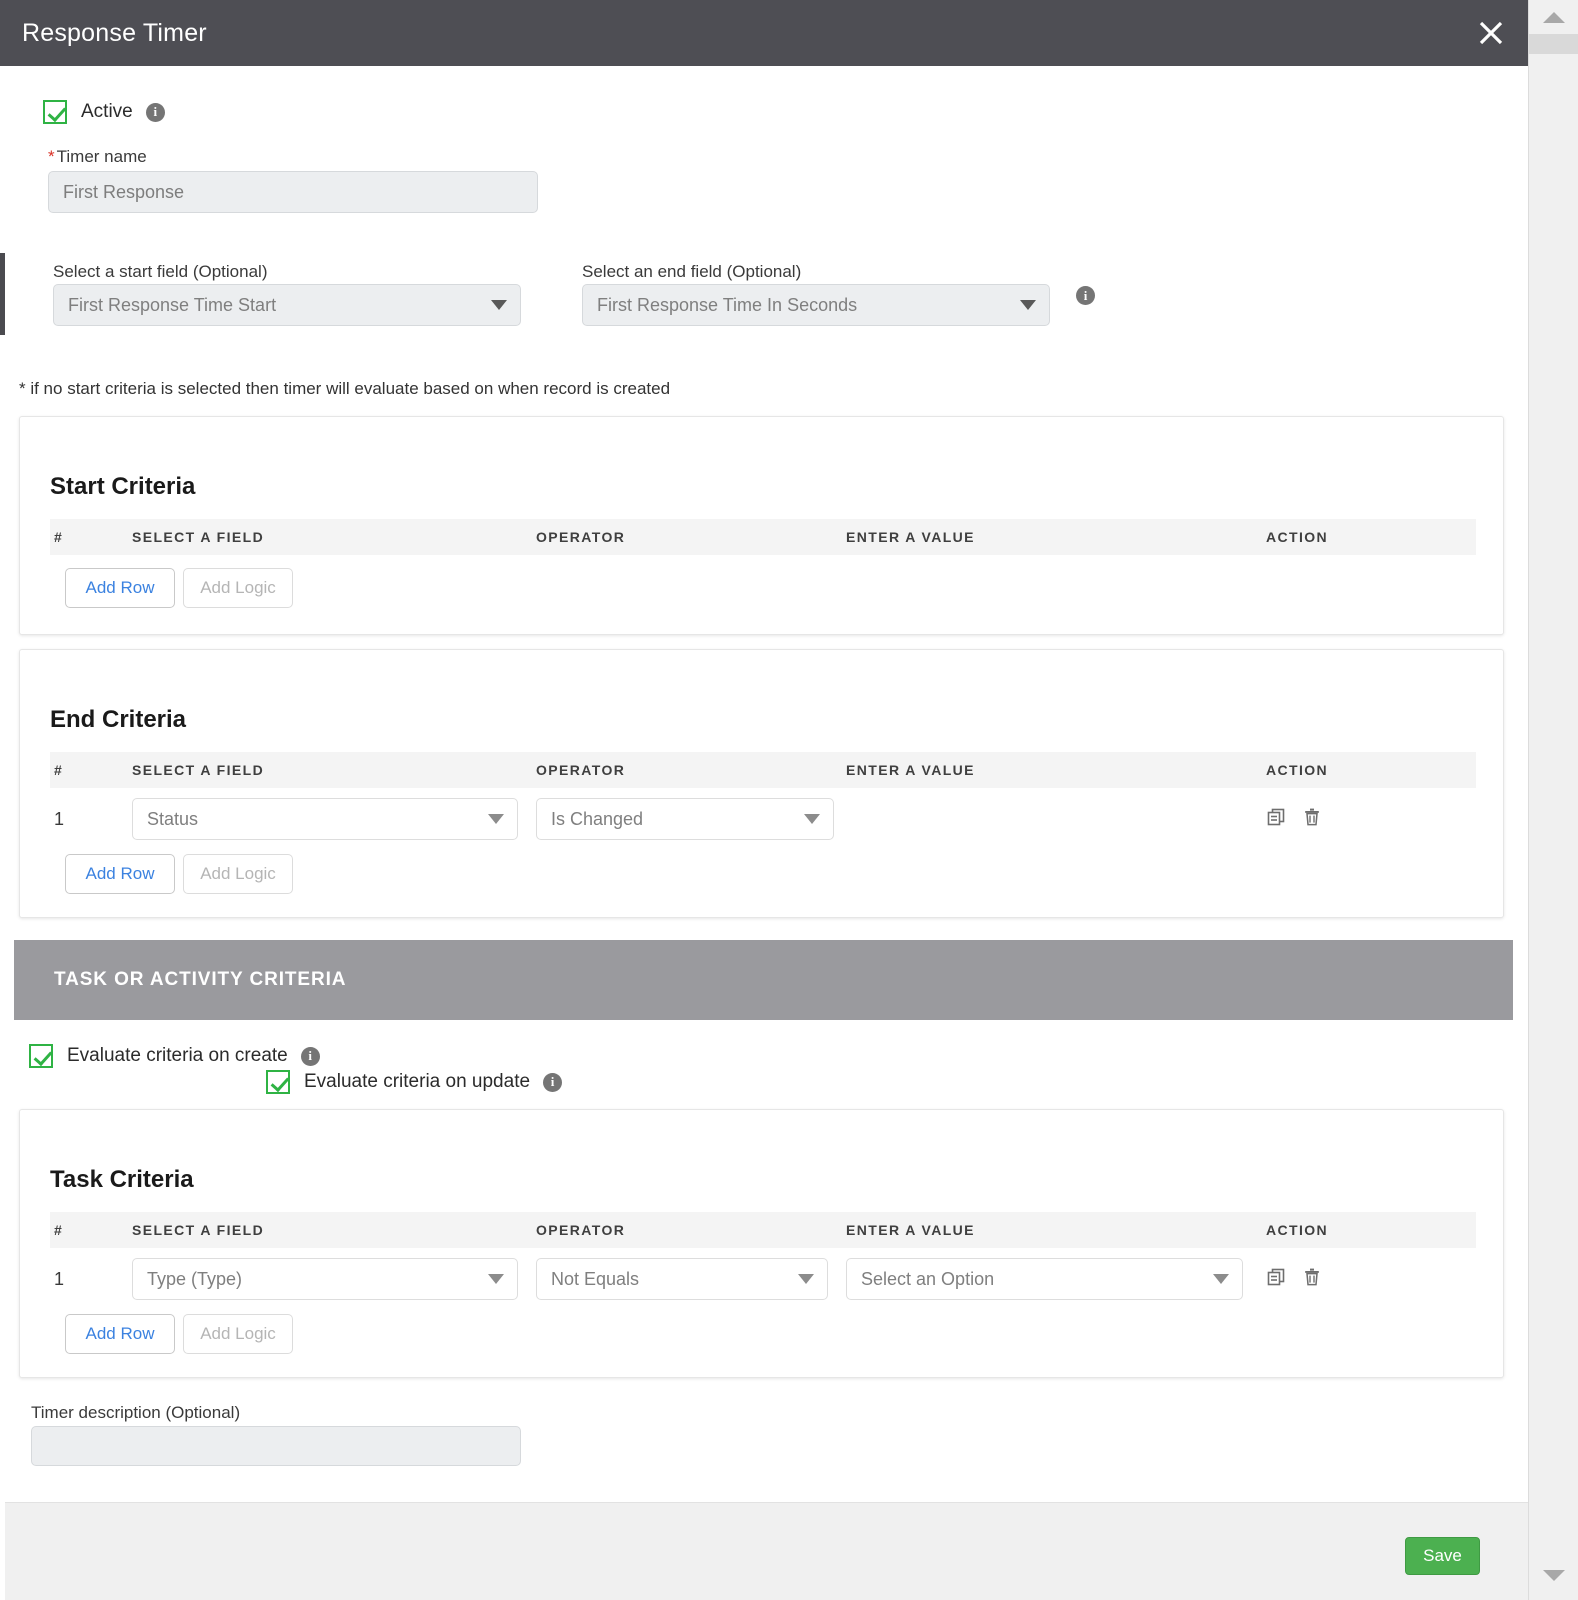  I want to click on page-title: Response Timer, so click(114, 32).